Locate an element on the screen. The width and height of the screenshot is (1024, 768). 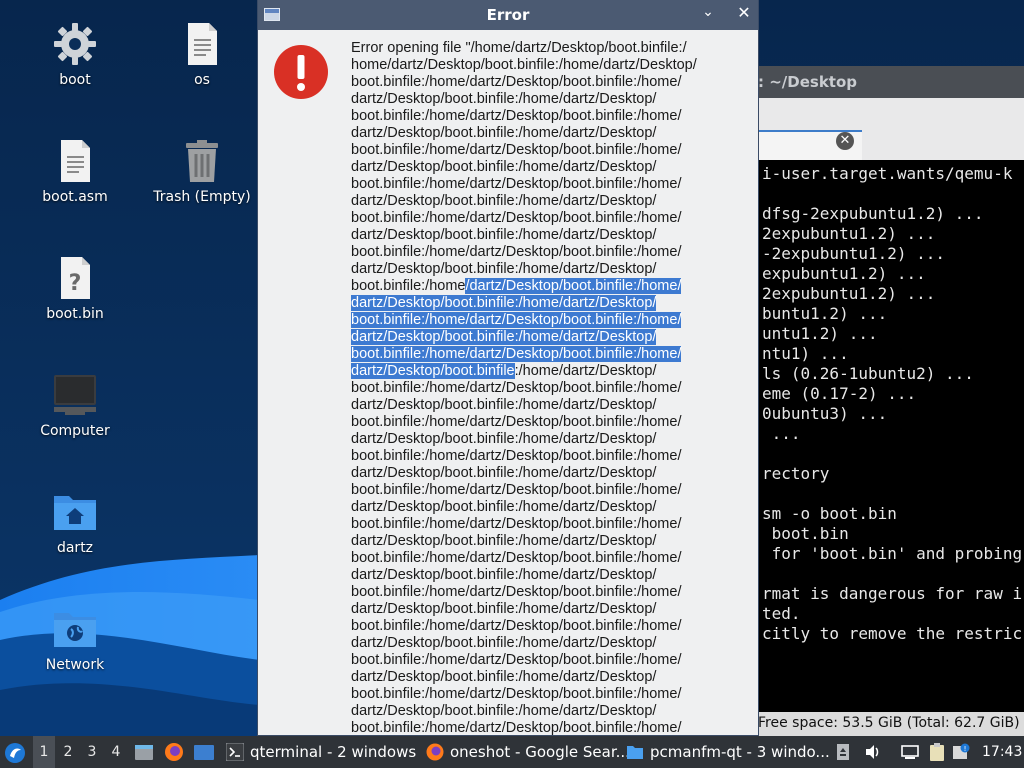
desktop-icon-label: Trash (Empty) is located at coordinates (202, 197).